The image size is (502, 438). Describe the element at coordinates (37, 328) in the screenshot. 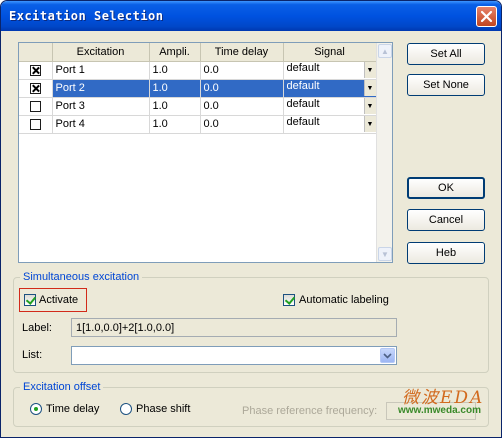

I see `label-caption: Label:` at that location.